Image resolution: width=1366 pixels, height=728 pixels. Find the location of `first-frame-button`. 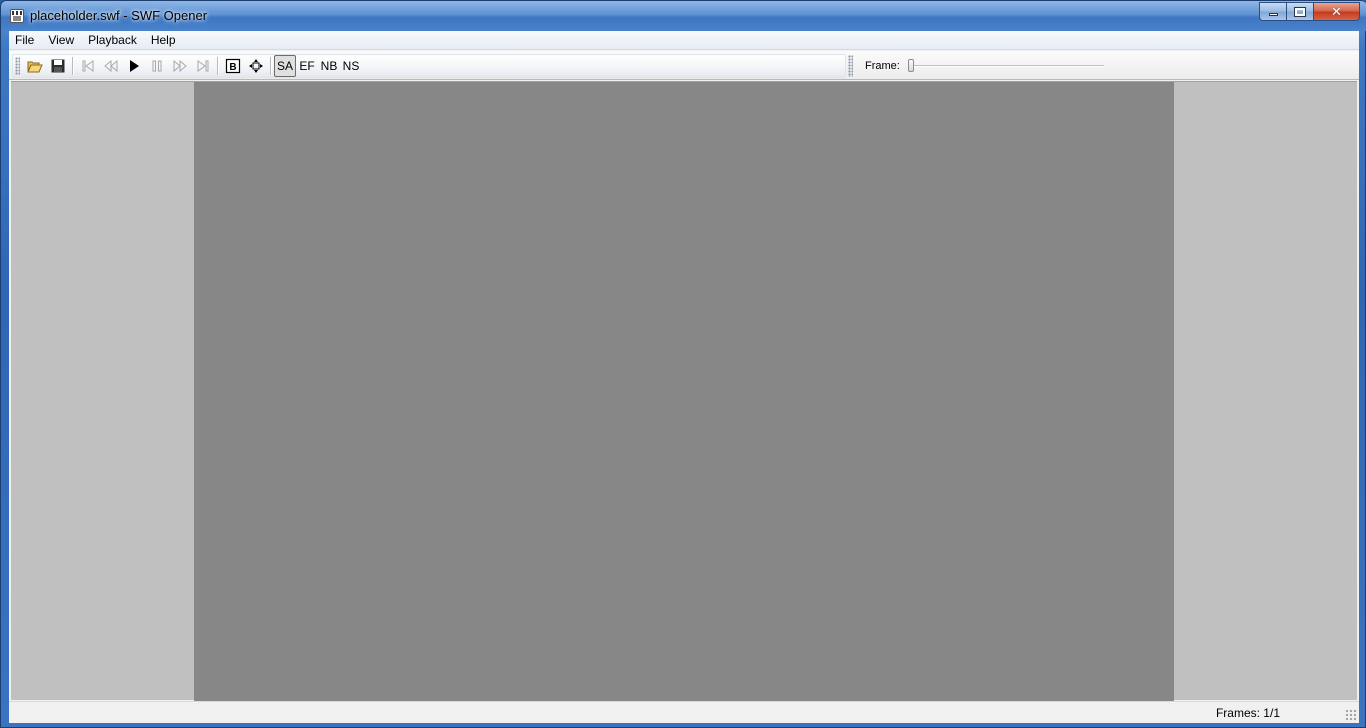

first-frame-button is located at coordinates (87, 66).